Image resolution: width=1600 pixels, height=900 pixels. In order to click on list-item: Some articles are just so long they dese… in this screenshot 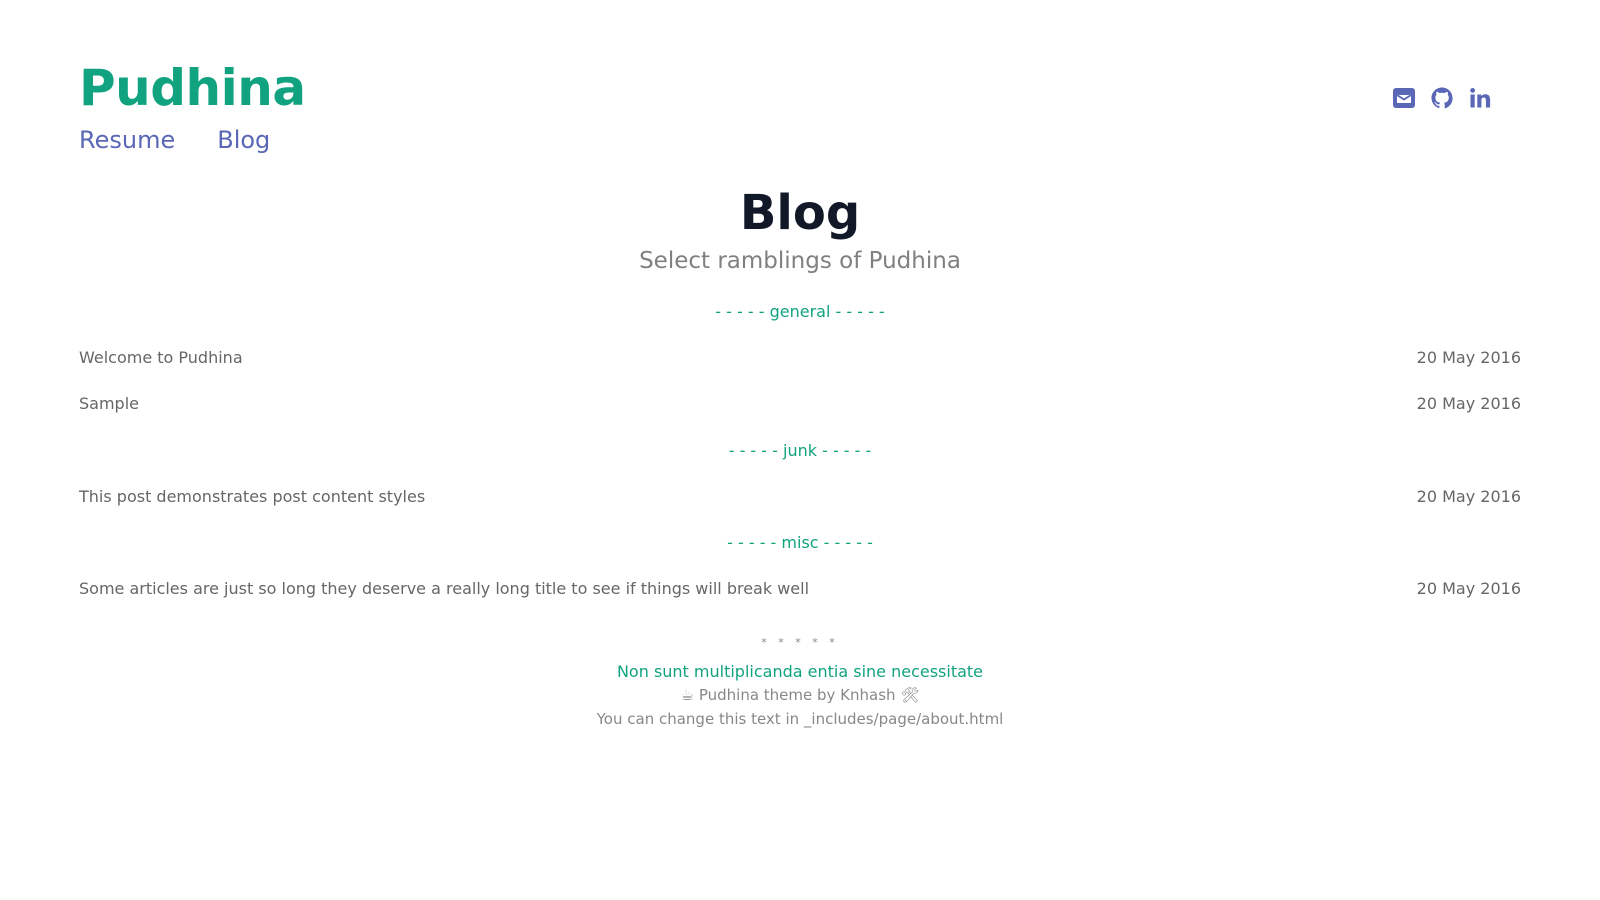, I will do `click(800, 588)`.